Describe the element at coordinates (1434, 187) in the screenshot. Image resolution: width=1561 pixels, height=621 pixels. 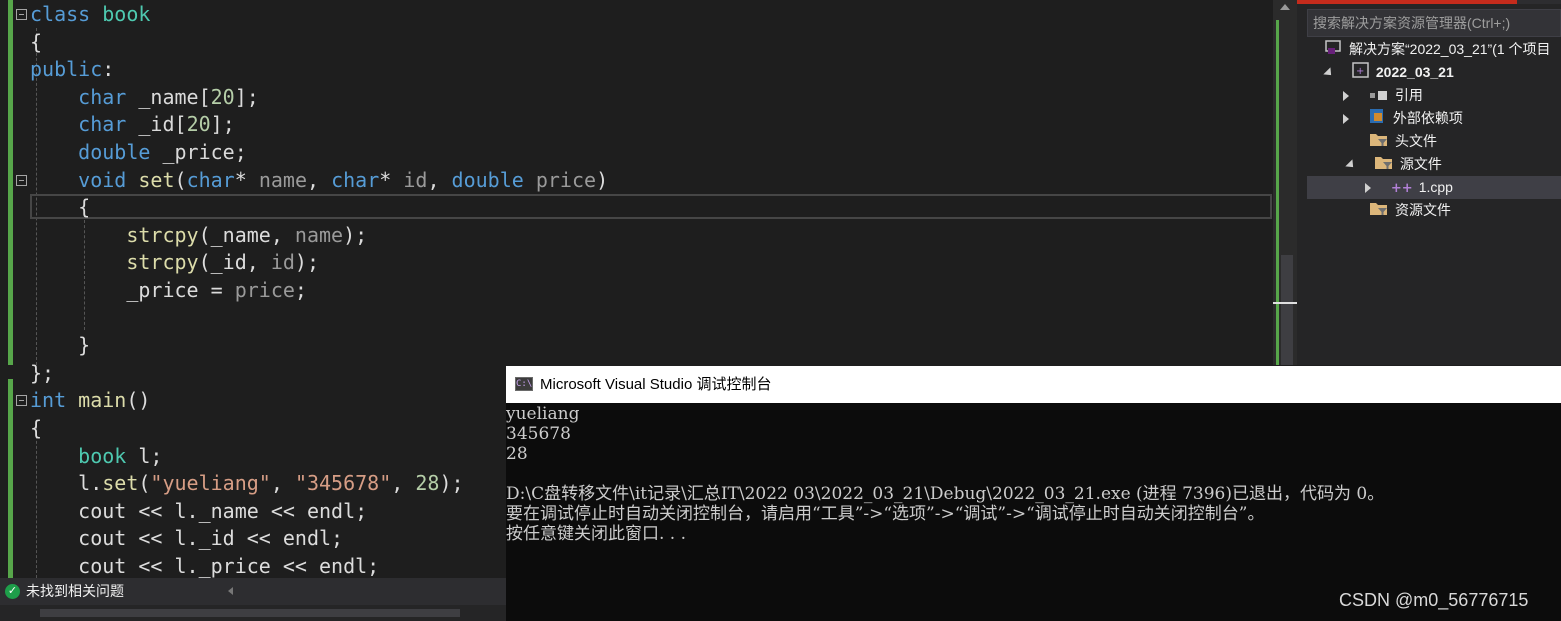
I see `tree-item-1-cpp: ++ 1.cpp` at that location.